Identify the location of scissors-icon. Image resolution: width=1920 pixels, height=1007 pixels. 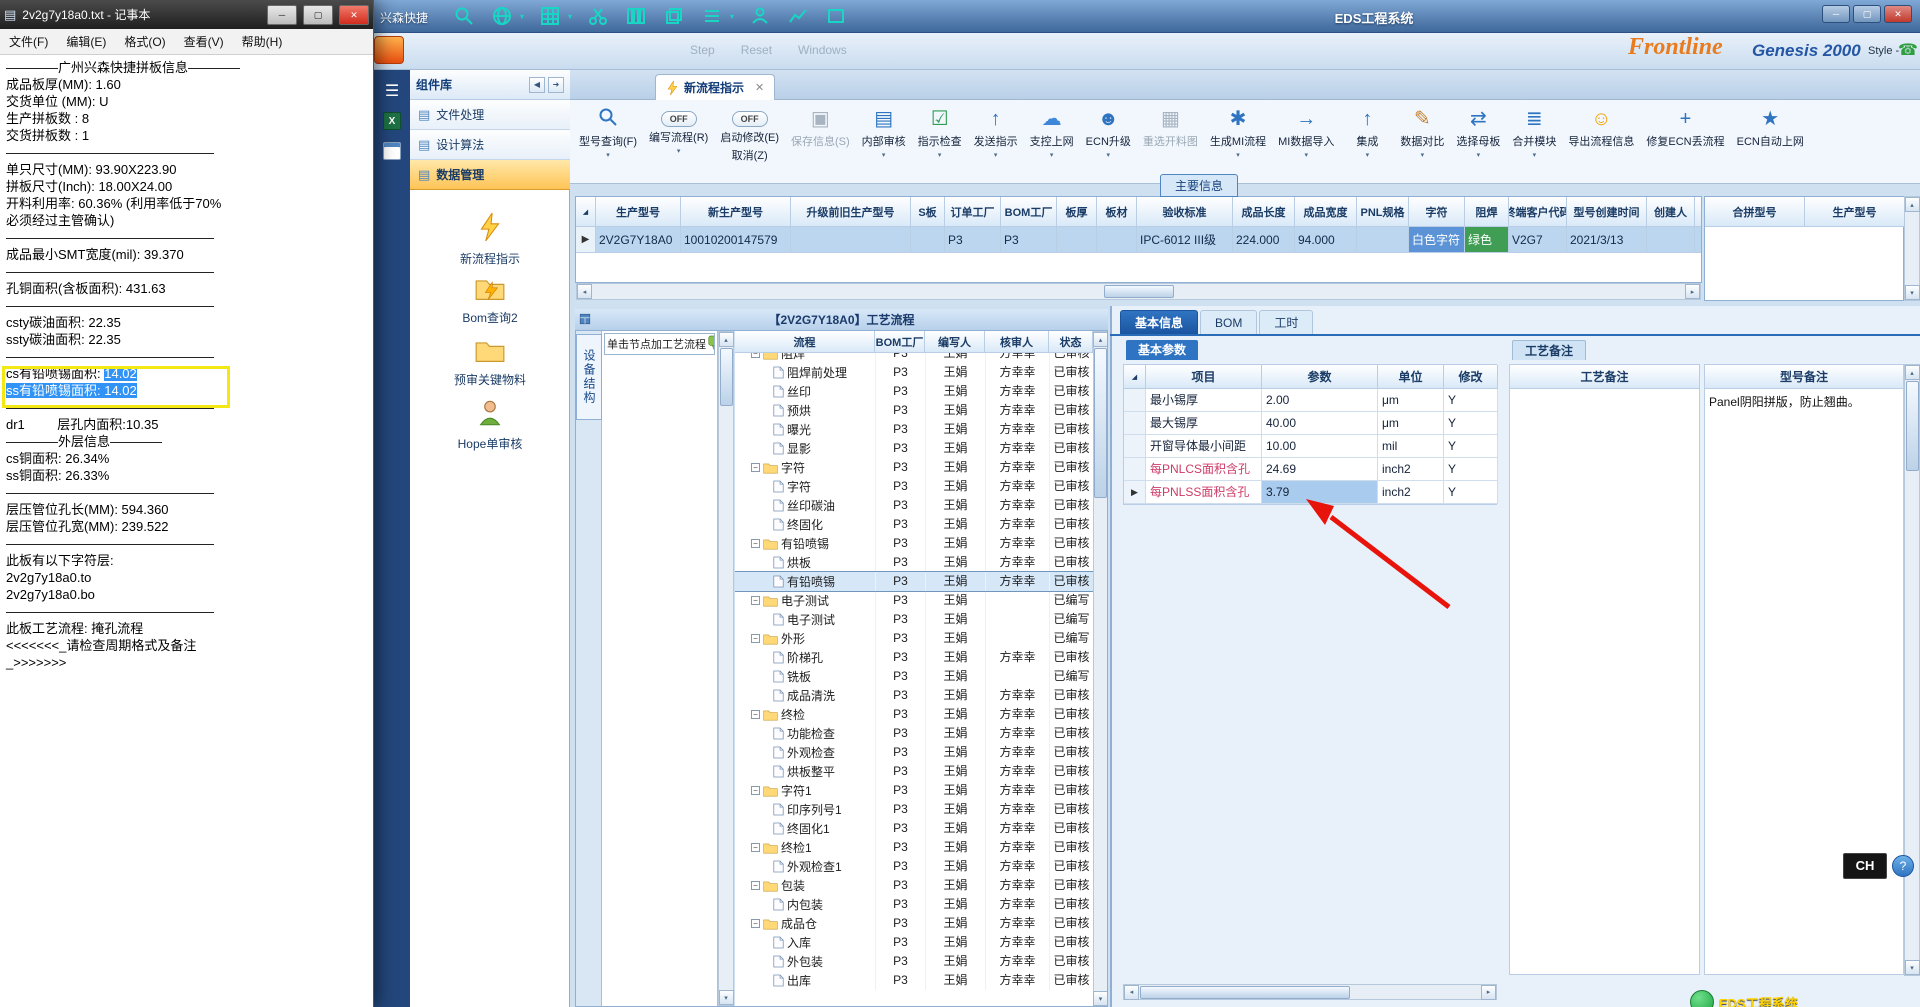
(598, 16).